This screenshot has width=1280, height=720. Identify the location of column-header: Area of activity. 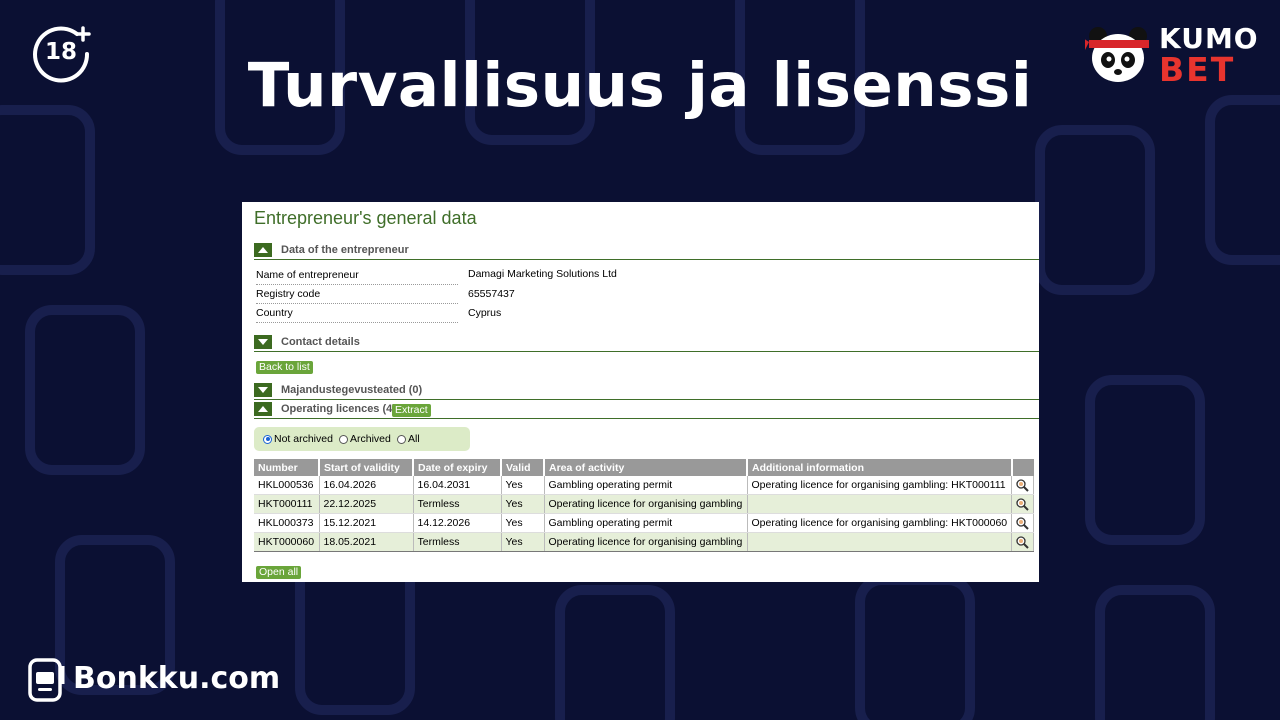
(646, 467).